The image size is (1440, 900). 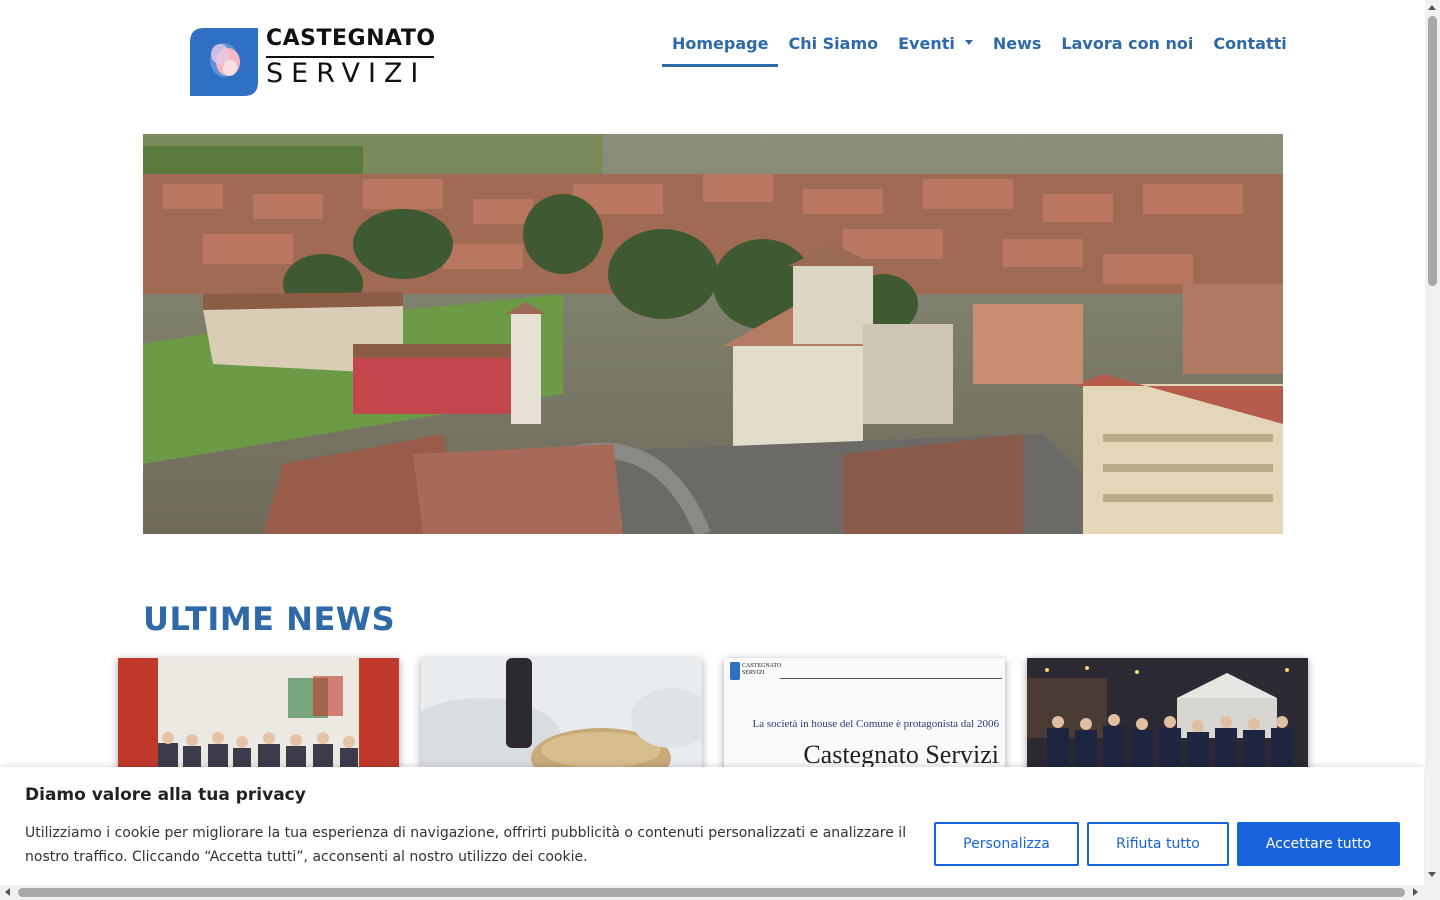 I want to click on nav-item-label: News, so click(x=1017, y=43).